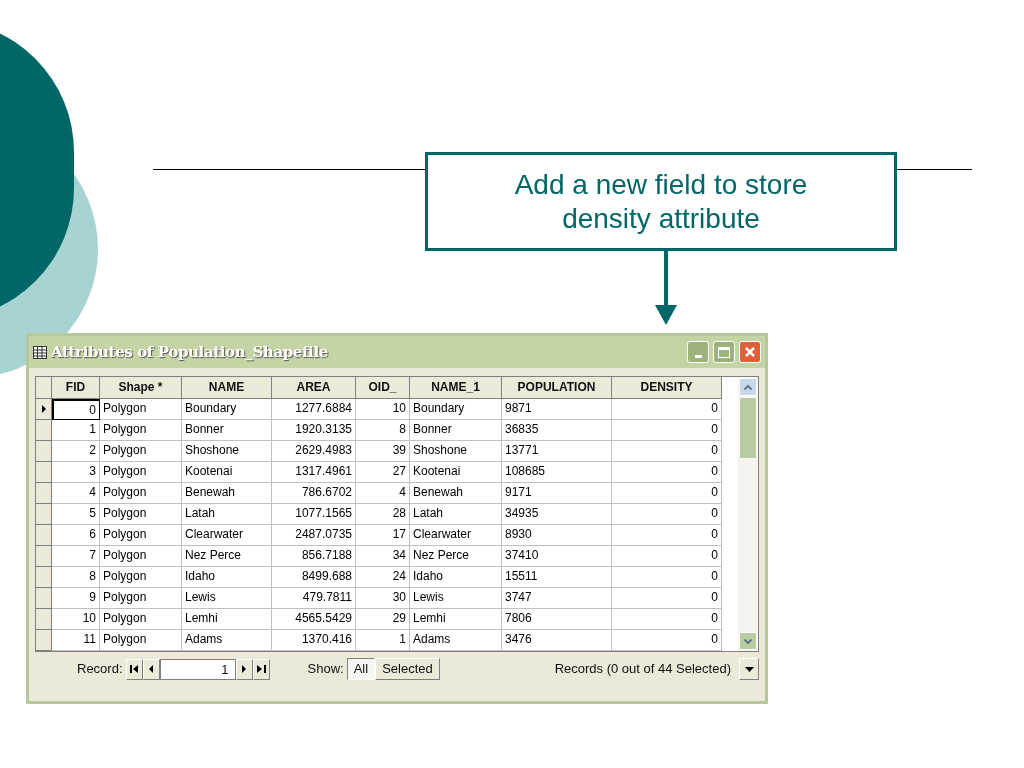 Image resolution: width=1024 pixels, height=768 pixels. I want to click on table-cell: 108685, so click(557, 472).